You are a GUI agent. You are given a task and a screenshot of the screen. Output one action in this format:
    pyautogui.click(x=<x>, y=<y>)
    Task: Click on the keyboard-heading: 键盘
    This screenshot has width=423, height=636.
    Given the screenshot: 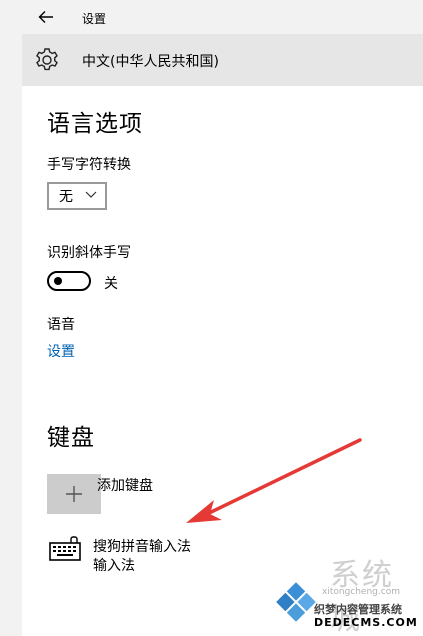 What is the action you would take?
    pyautogui.click(x=71, y=438)
    